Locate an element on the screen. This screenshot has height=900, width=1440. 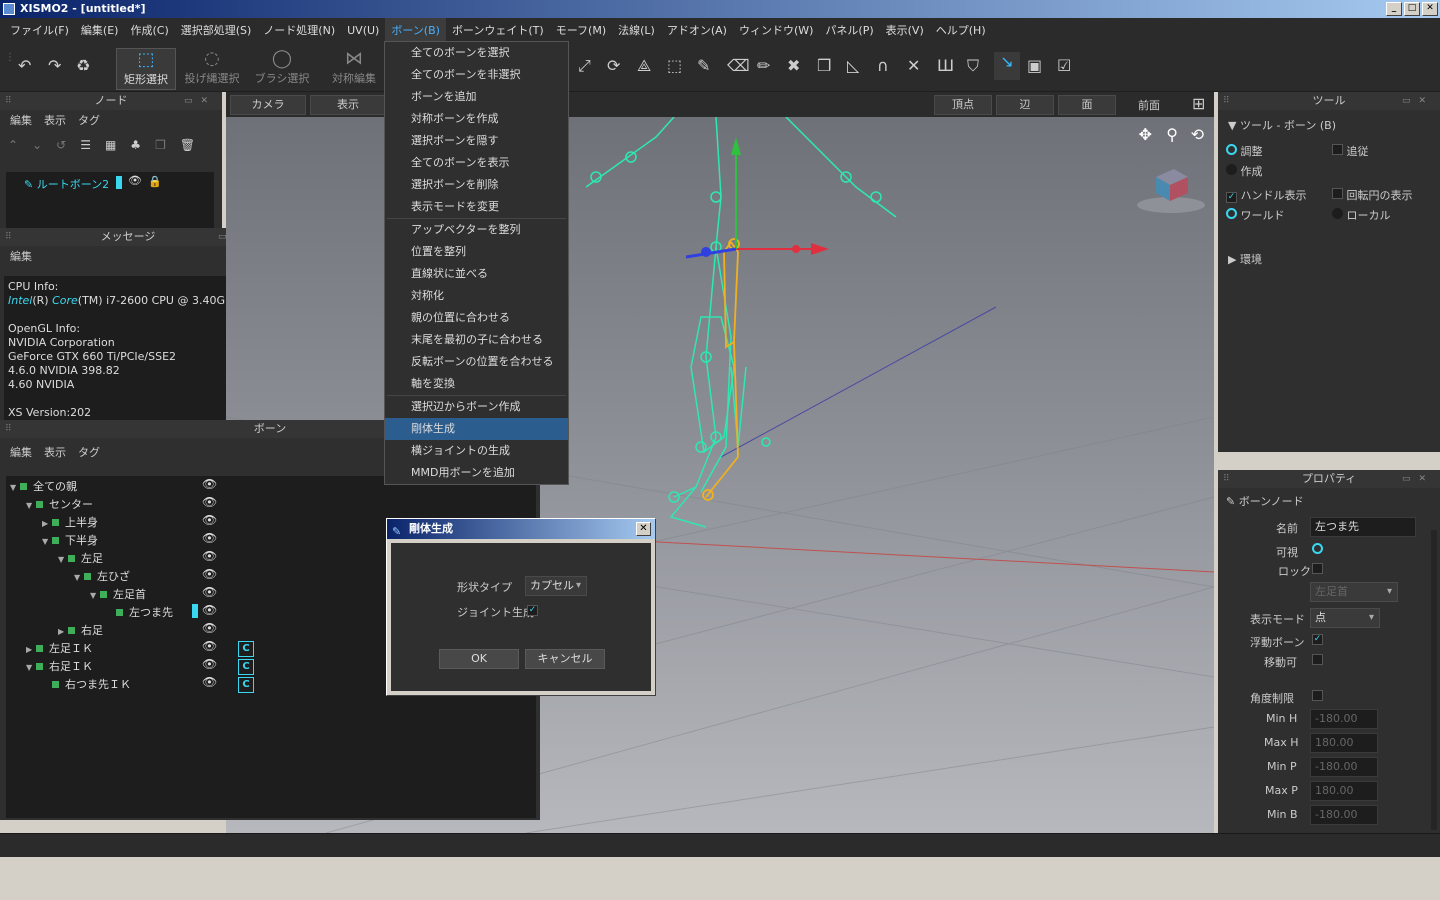
min-b-field: -180.00 is located at coordinates (1344, 815).